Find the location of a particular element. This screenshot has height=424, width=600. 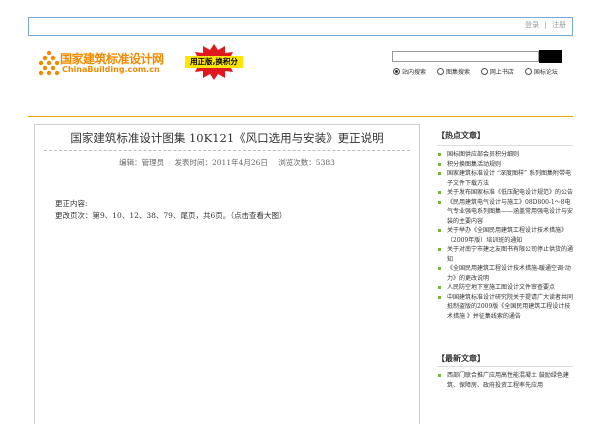

radio-label: 国标论坛 is located at coordinates (545, 72).